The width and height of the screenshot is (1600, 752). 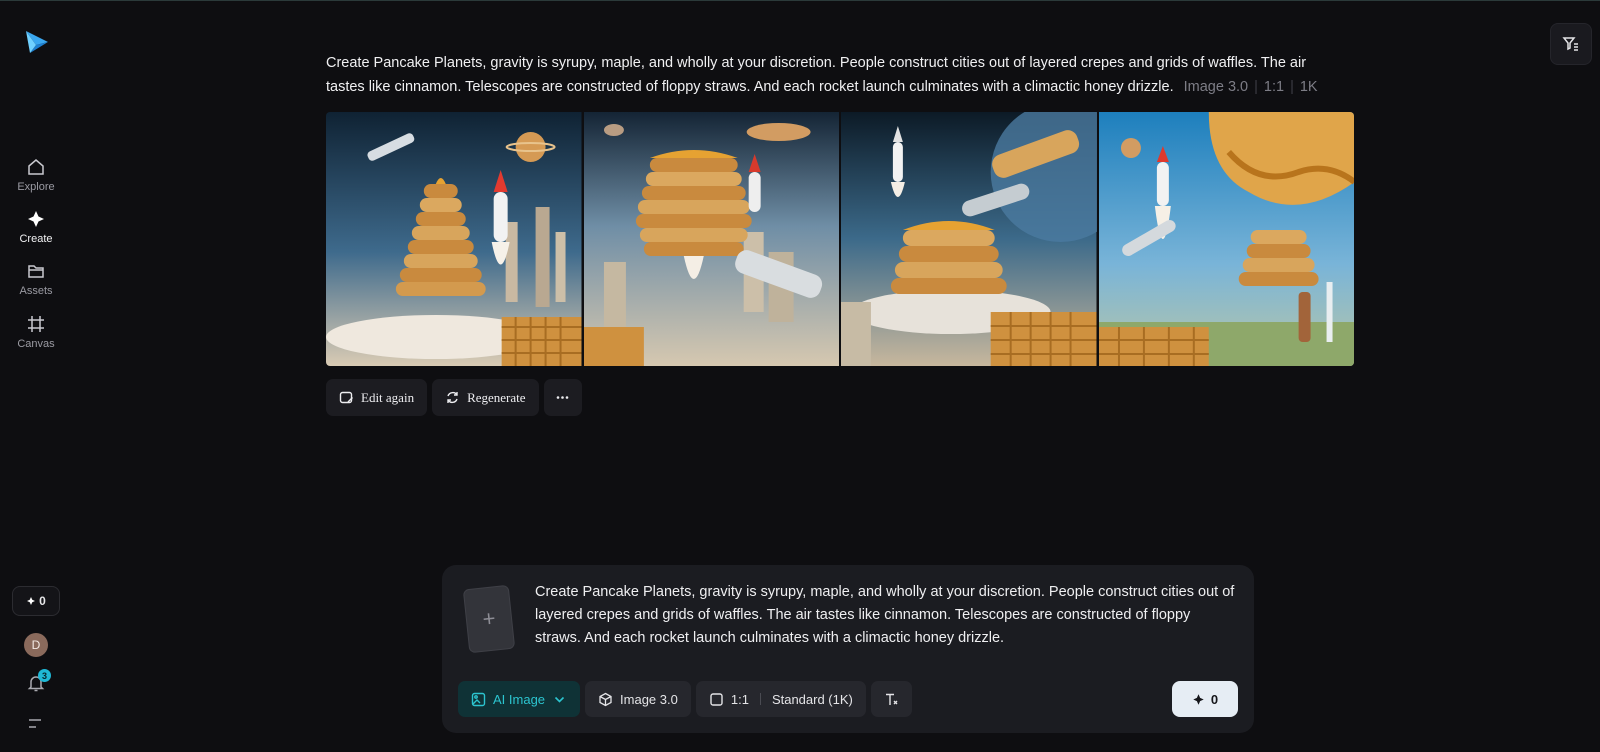 What do you see at coordinates (812, 699) in the screenshot?
I see `quality-label: Standard (1K)` at bounding box center [812, 699].